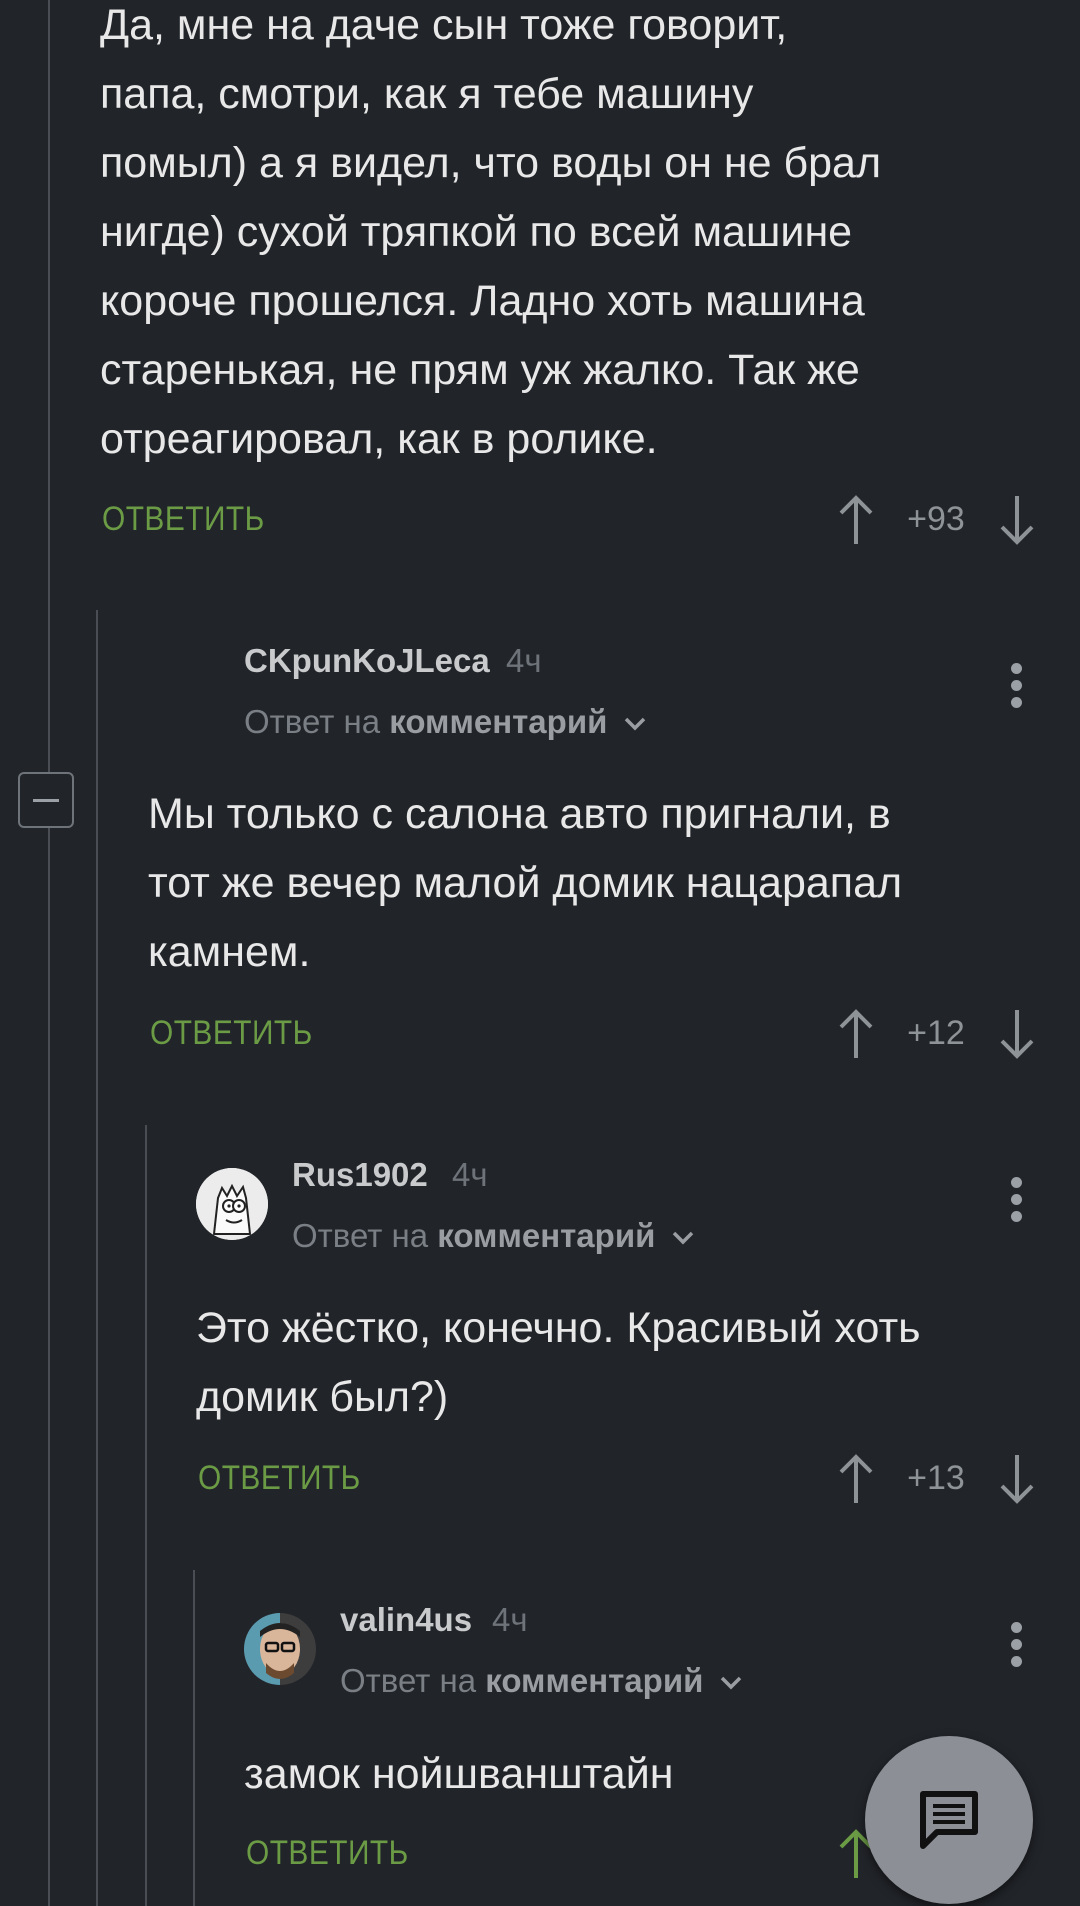  I want to click on comment-icon, so click(949, 1820).